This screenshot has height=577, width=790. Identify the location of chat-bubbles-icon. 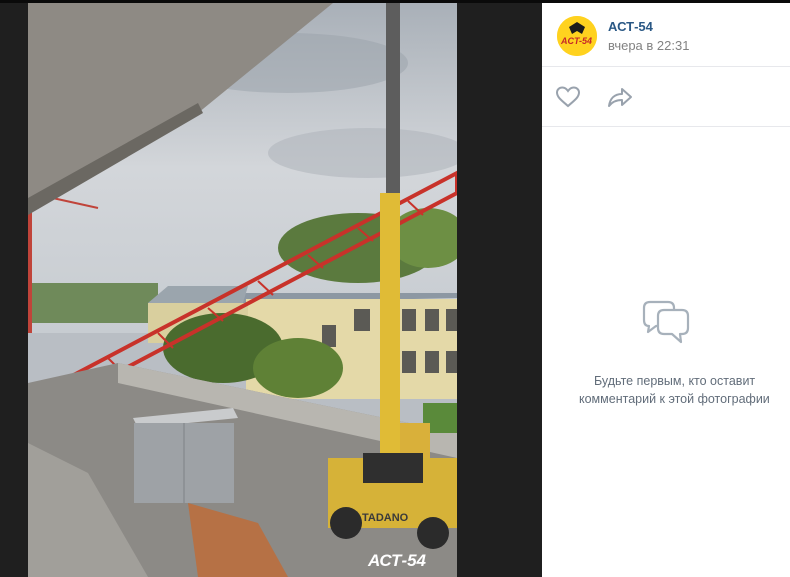
(666, 324).